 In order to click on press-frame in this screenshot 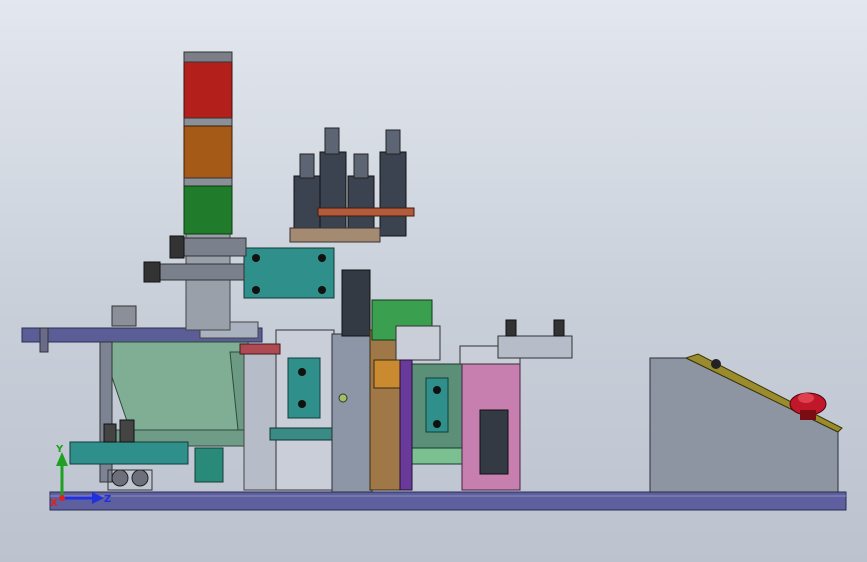, I will do `click(288, 410)`.